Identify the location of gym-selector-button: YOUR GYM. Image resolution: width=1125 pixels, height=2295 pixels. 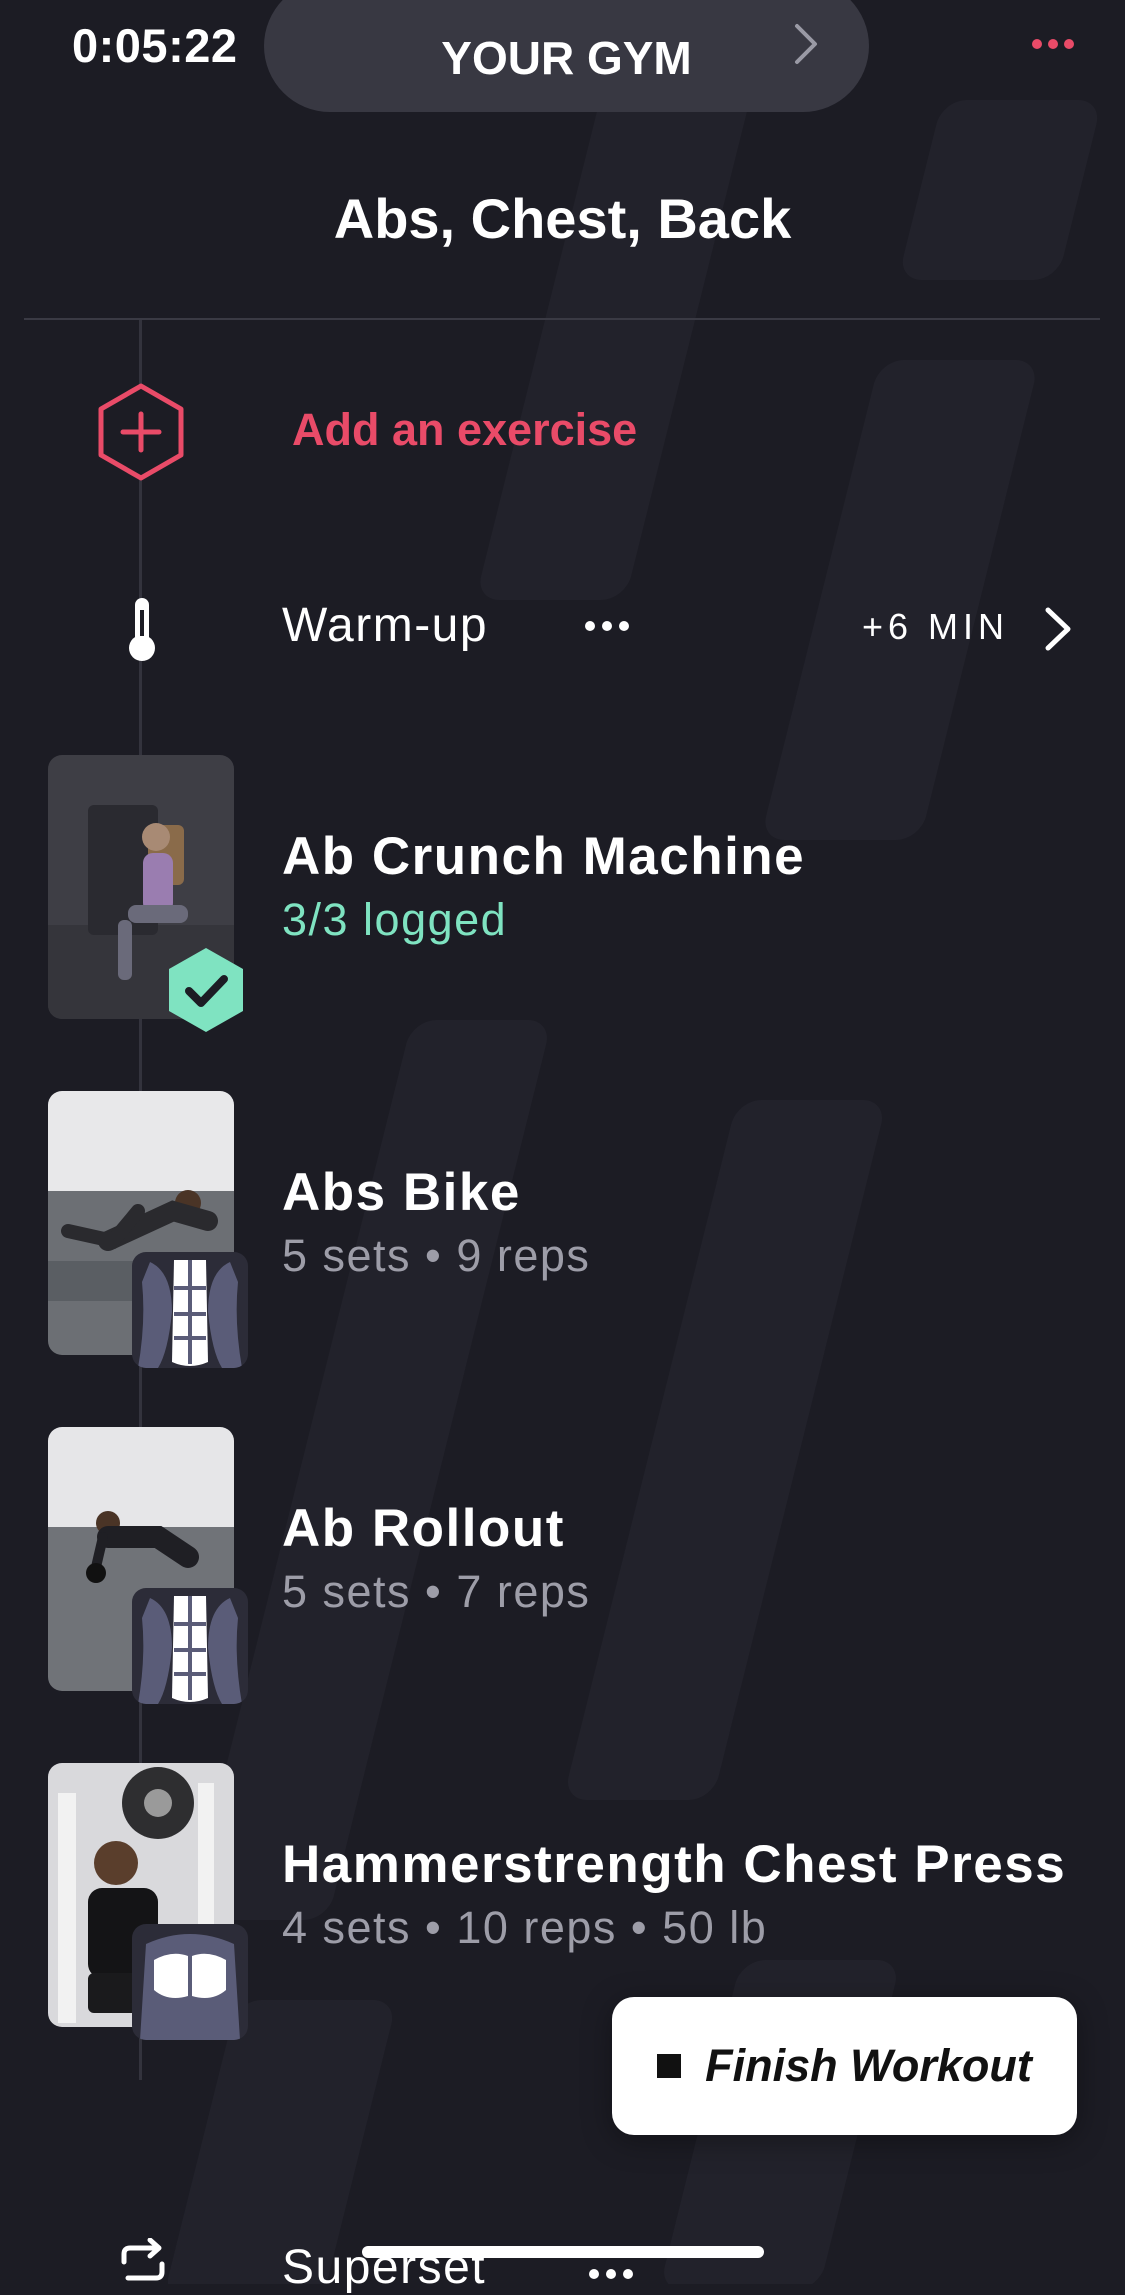
(566, 56).